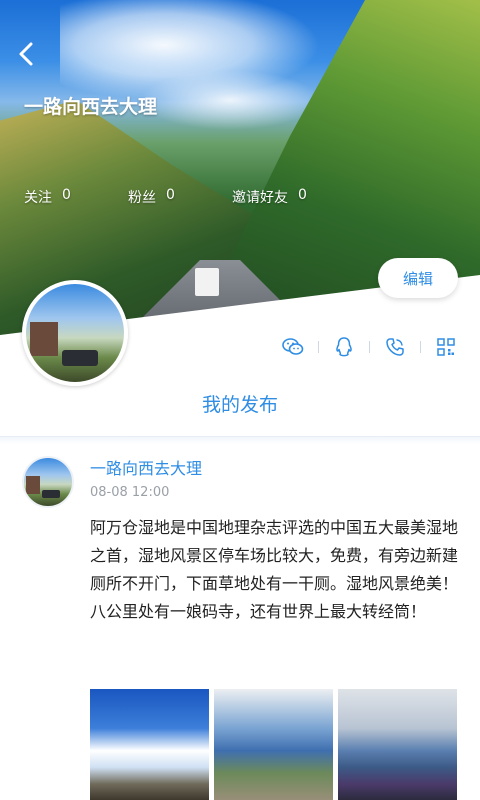 This screenshot has height=800, width=480. Describe the element at coordinates (130, 492) in the screenshot. I see `post-timestamp: 08-08 12:00` at that location.